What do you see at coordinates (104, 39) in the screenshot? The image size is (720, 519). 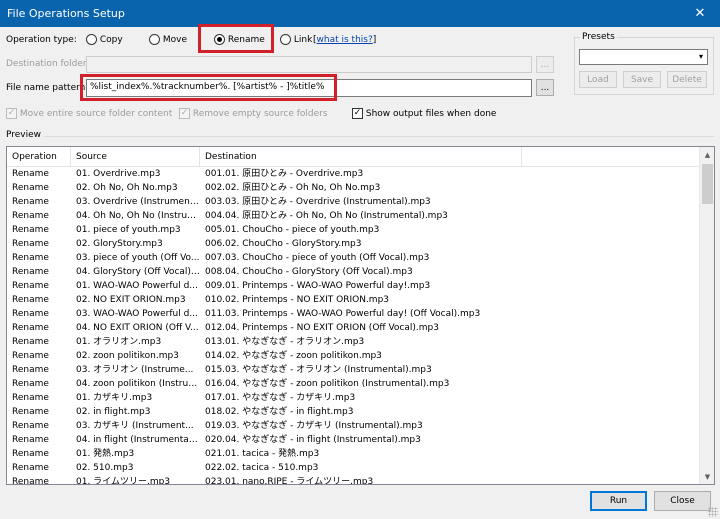 I see `radio-copy: Copy` at bounding box center [104, 39].